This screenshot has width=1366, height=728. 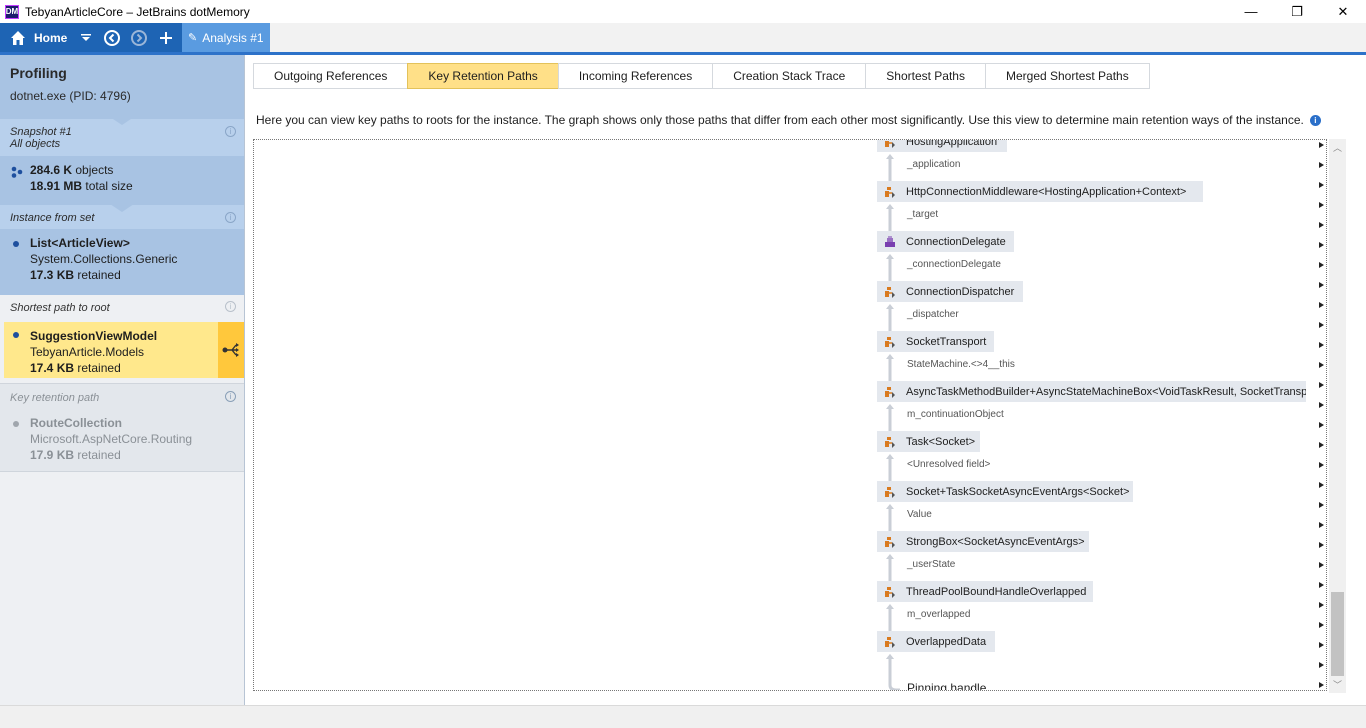 What do you see at coordinates (955, 414) in the screenshot?
I see `edge-label: m_continuationObject` at bounding box center [955, 414].